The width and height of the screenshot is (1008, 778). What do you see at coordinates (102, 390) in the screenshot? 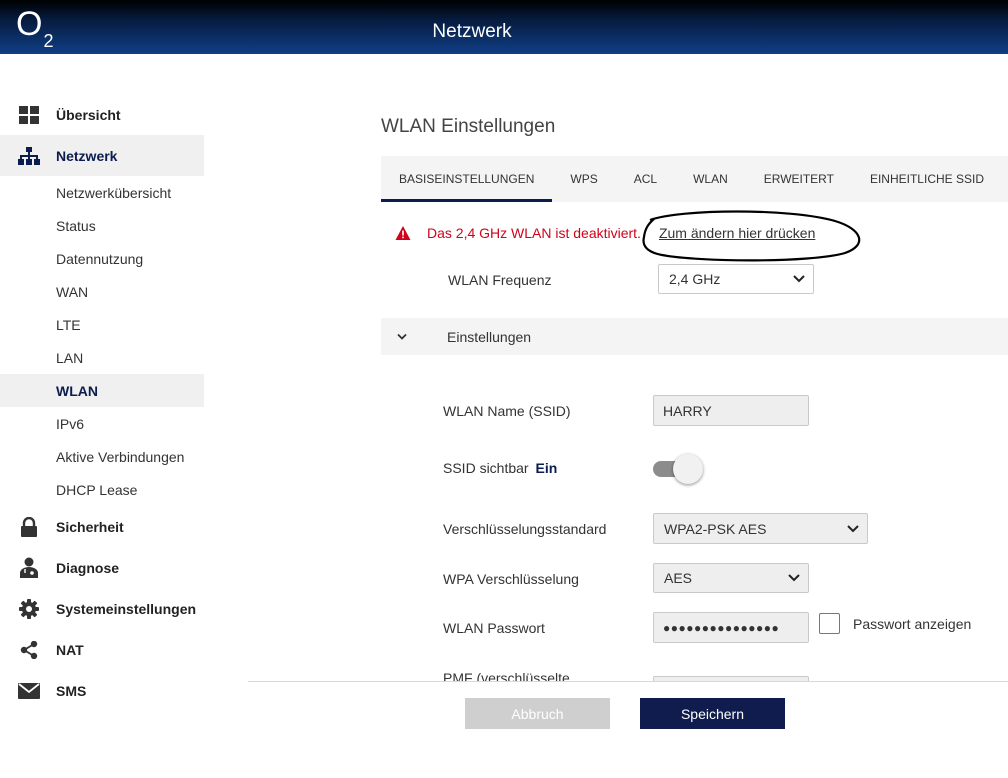
I see `sidebar-subitem-wlan: WLAN` at bounding box center [102, 390].